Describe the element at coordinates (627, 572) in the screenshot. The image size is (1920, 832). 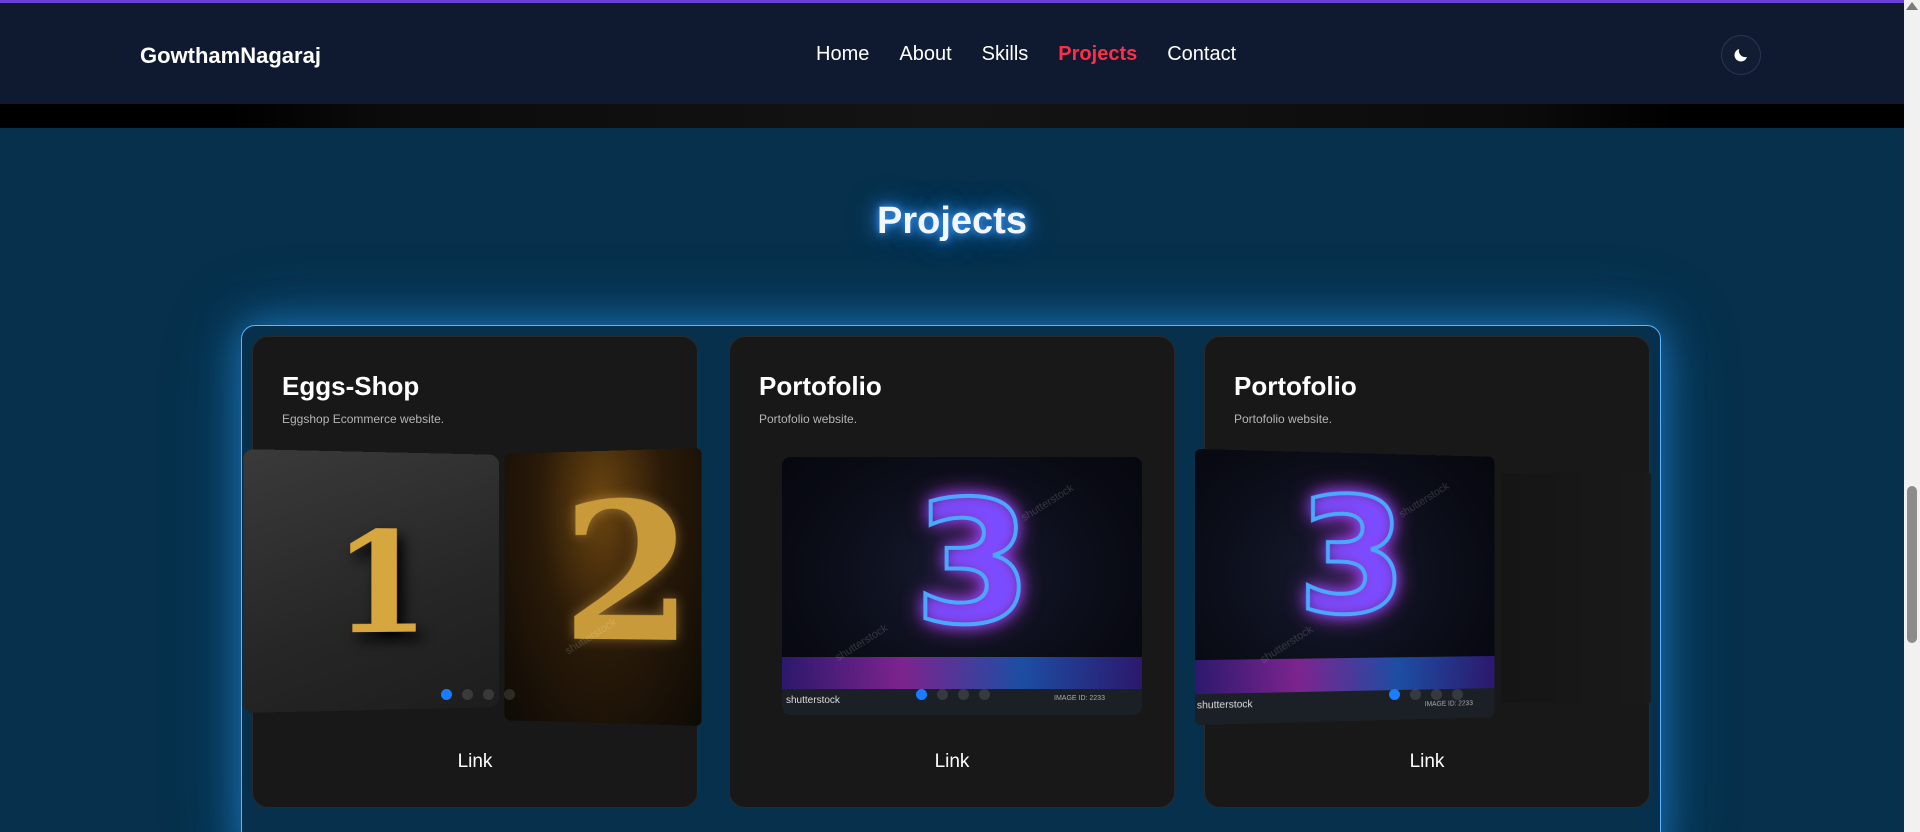
I see `slide-number: 2` at that location.